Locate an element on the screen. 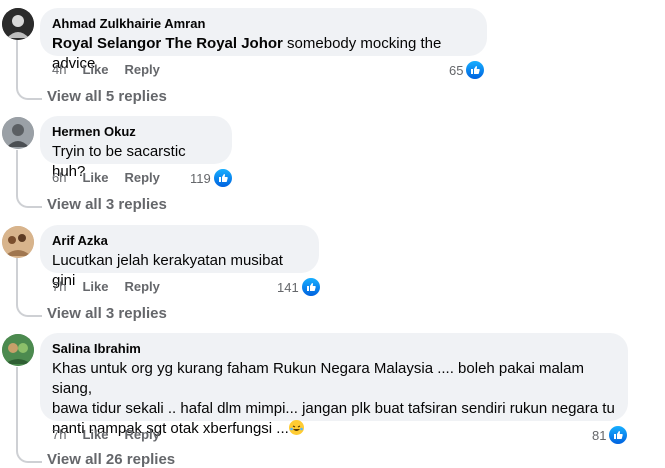  view-replies-link: View all 5 replies is located at coordinates (107, 96).